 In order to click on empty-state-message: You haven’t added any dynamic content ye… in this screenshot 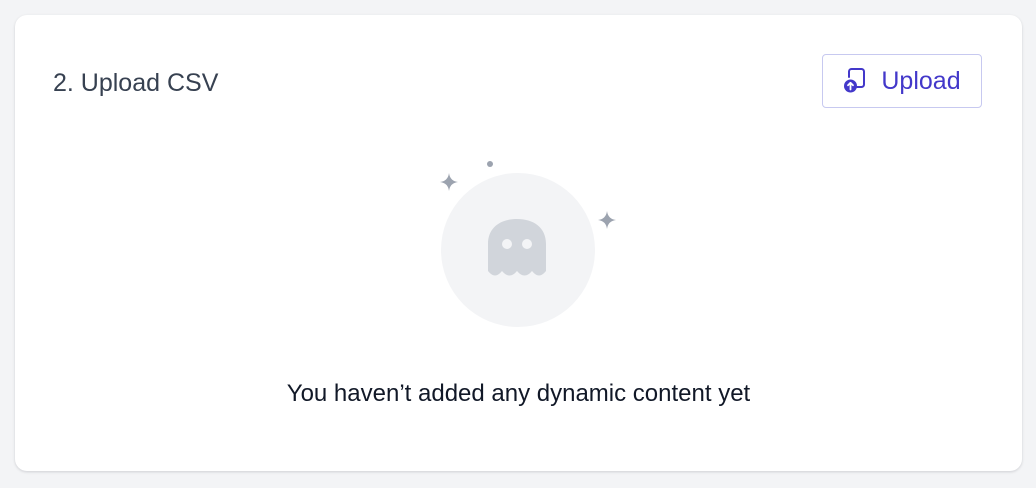, I will do `click(518, 393)`.